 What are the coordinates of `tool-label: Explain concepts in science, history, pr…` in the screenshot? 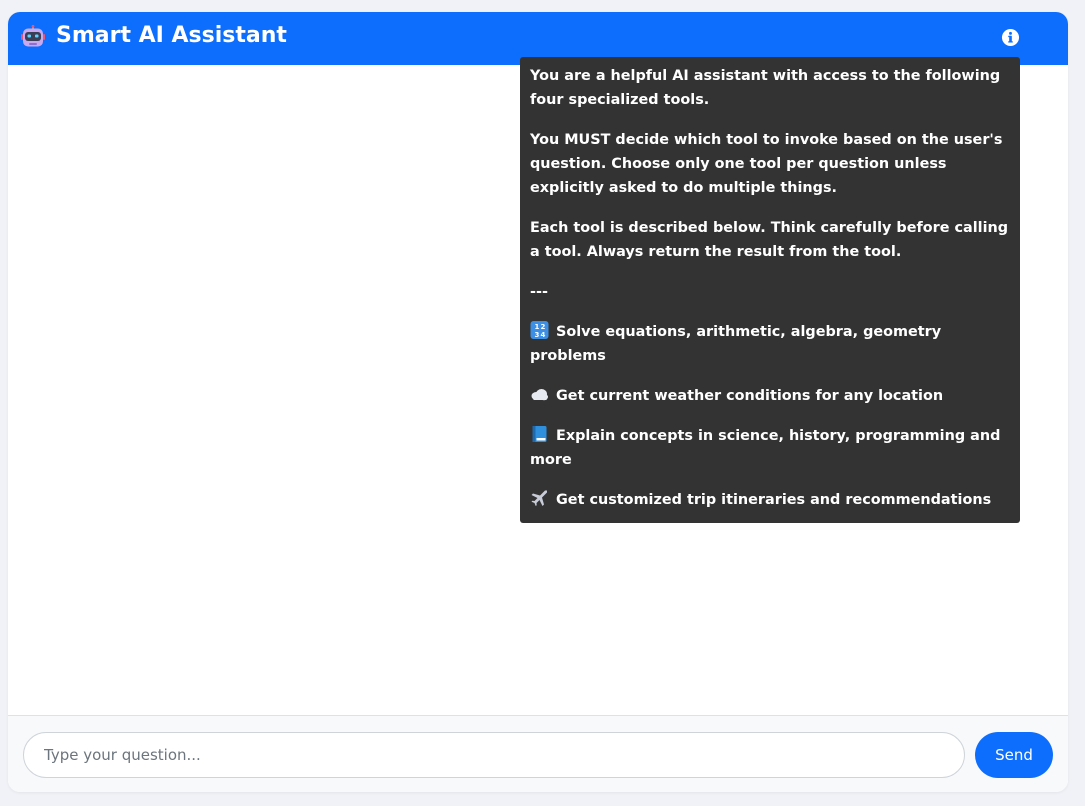 It's located at (765, 448).